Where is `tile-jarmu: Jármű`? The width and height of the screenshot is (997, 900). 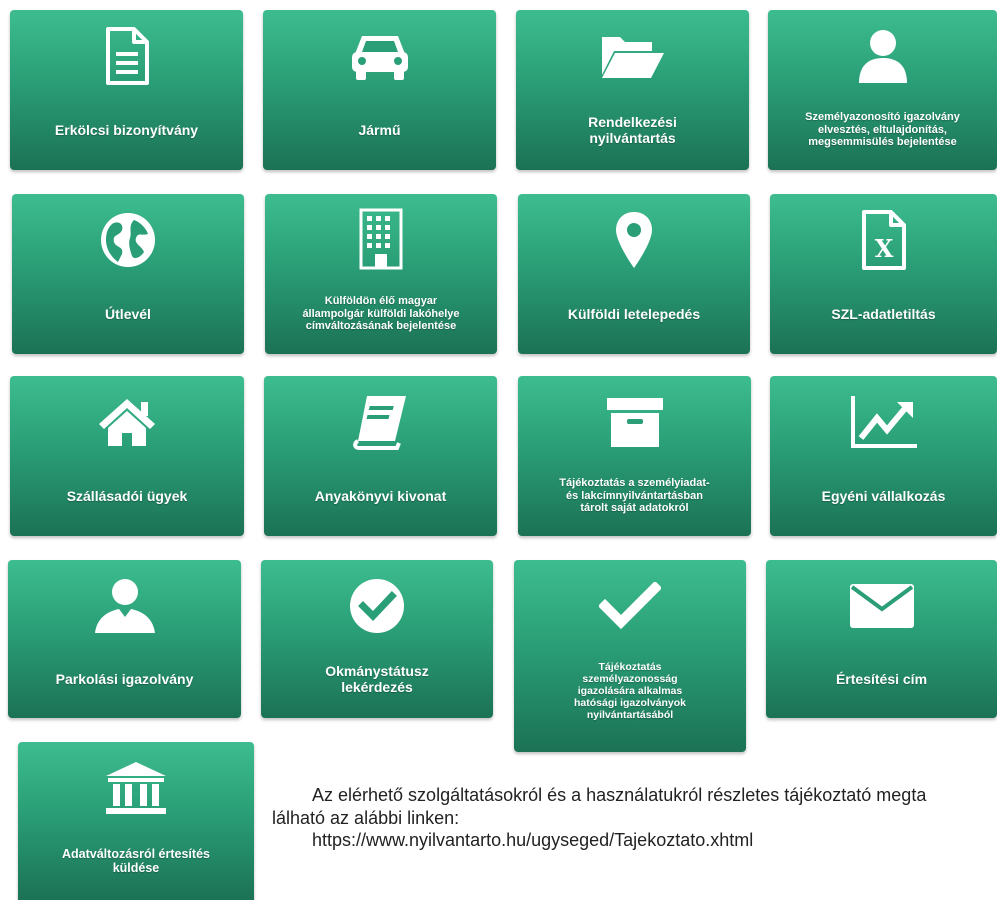 tile-jarmu: Jármű is located at coordinates (379, 90).